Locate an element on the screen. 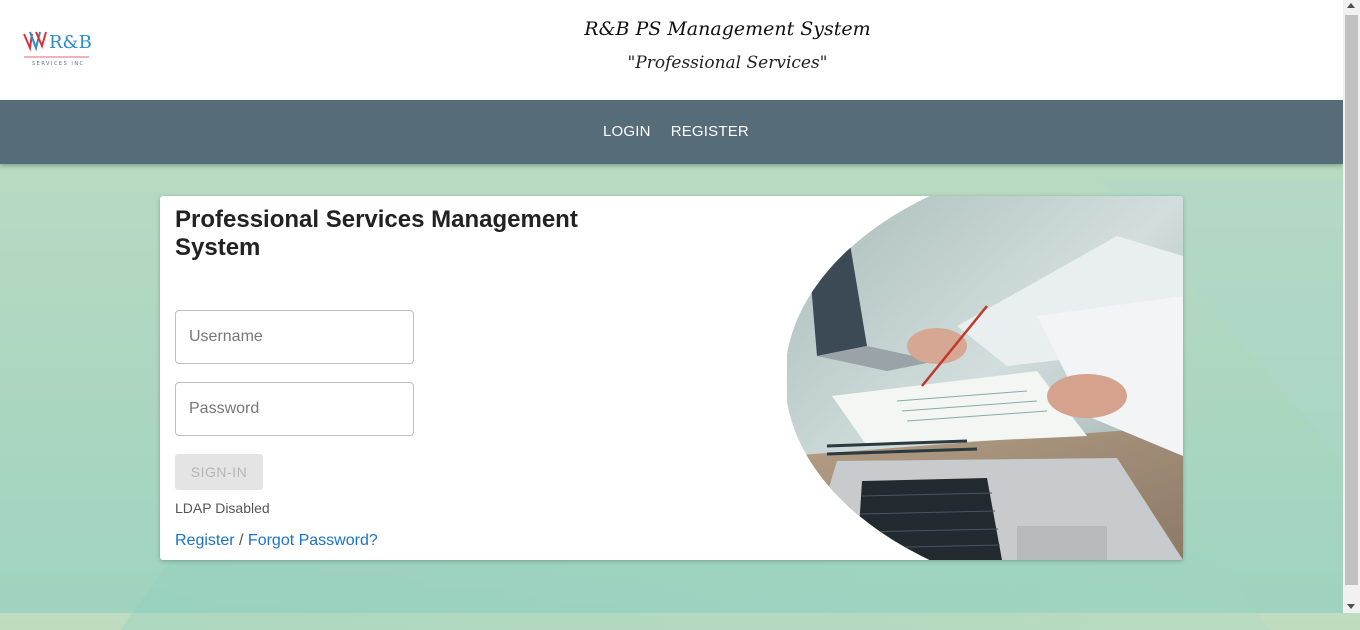 The width and height of the screenshot is (1360, 630). register-link: Register is located at coordinates (205, 540).